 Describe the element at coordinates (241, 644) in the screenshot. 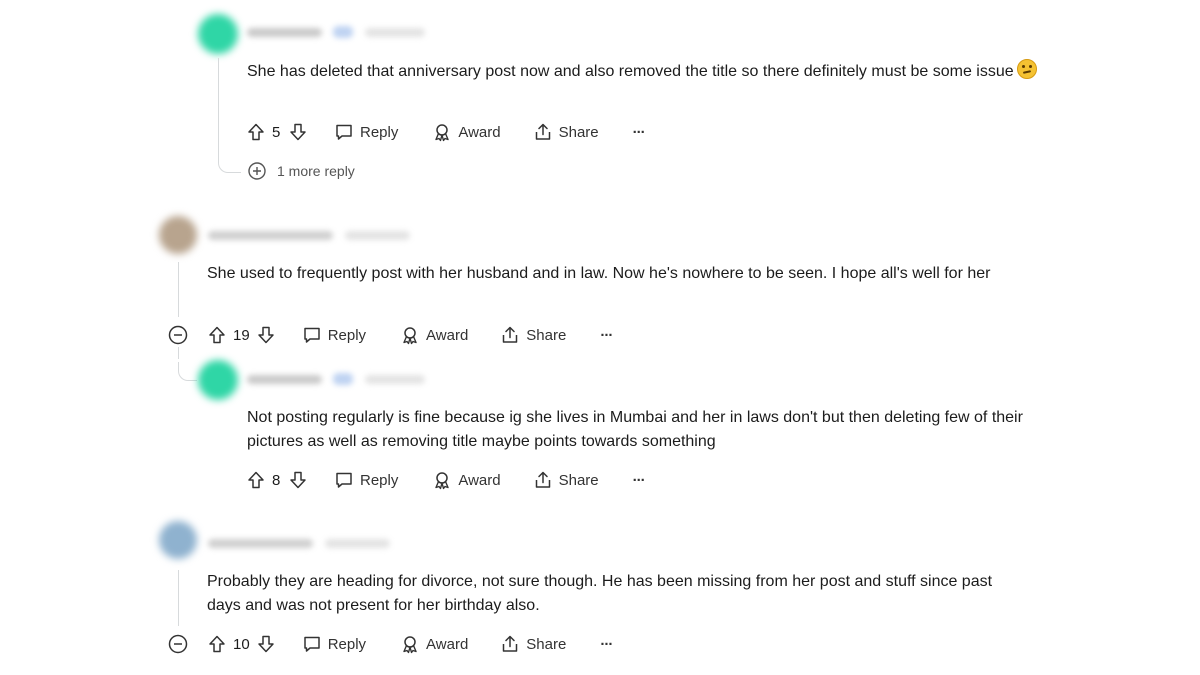

I see `vote-count: 10` at that location.